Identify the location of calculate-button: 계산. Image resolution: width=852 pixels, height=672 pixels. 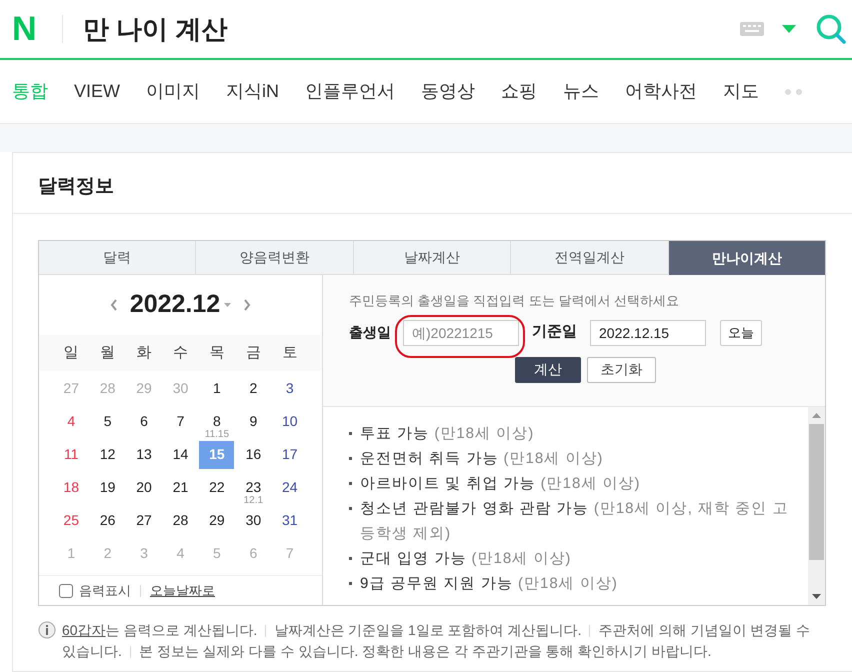
(548, 369).